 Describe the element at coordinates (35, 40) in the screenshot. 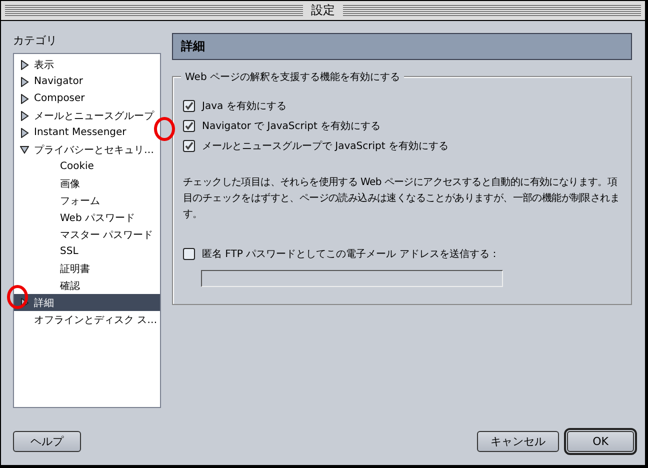

I see `category-label: カテゴリ` at that location.